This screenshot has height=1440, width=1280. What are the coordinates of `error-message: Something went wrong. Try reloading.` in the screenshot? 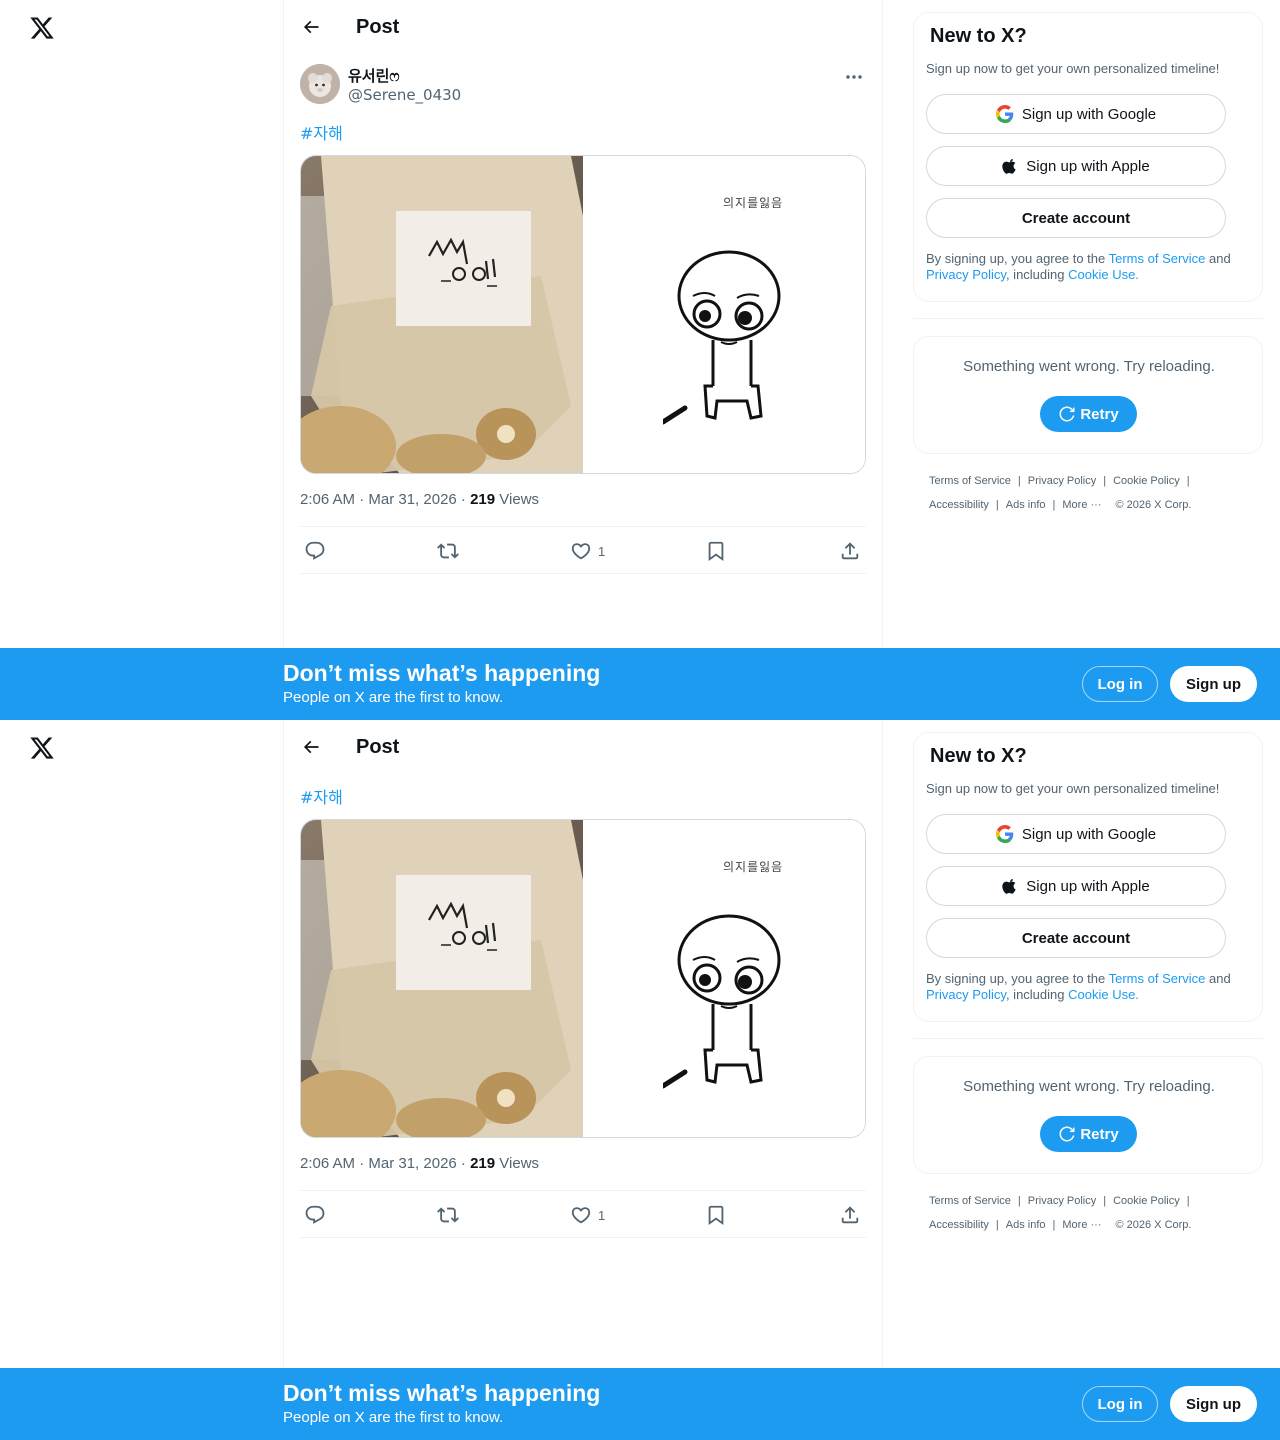 It's located at (1089, 1086).